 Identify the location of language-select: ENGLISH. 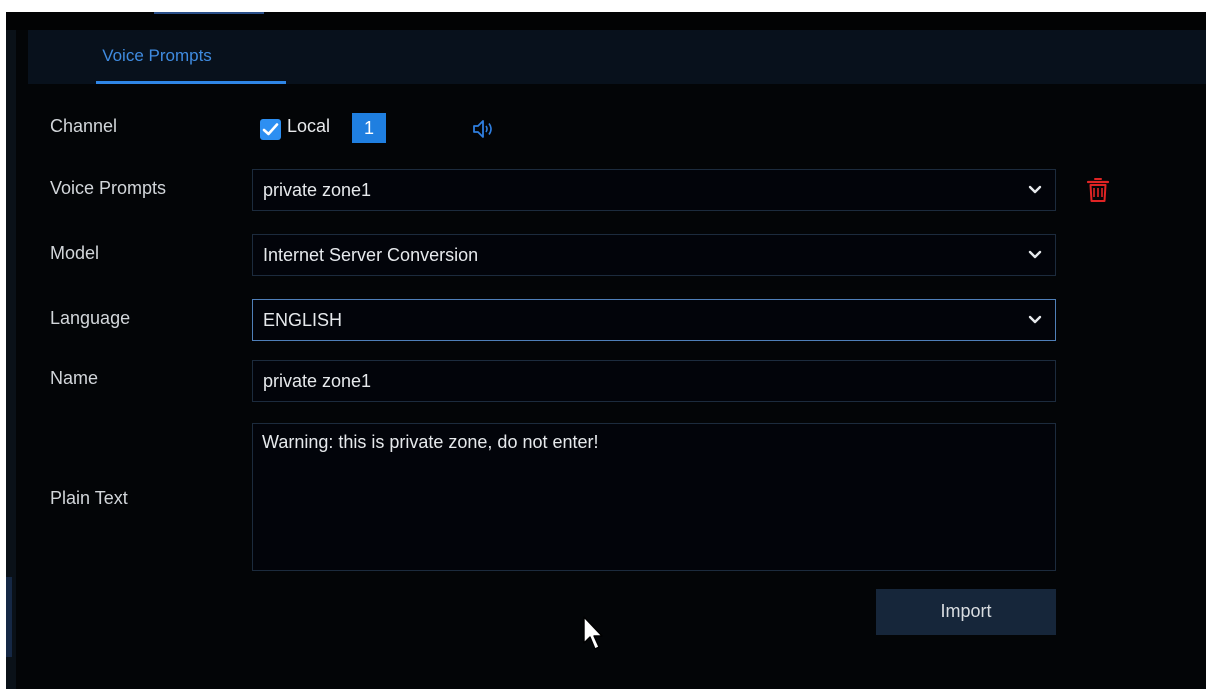
(654, 320).